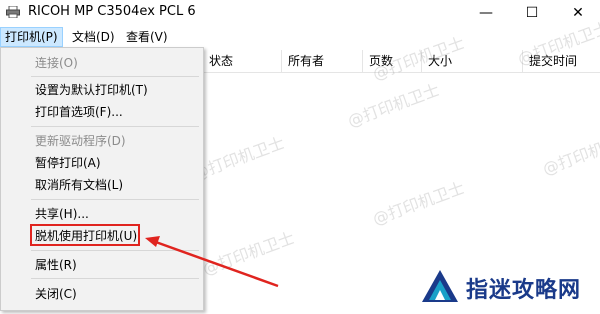 The width and height of the screenshot is (600, 314). I want to click on logo-mark-icon, so click(440, 286).